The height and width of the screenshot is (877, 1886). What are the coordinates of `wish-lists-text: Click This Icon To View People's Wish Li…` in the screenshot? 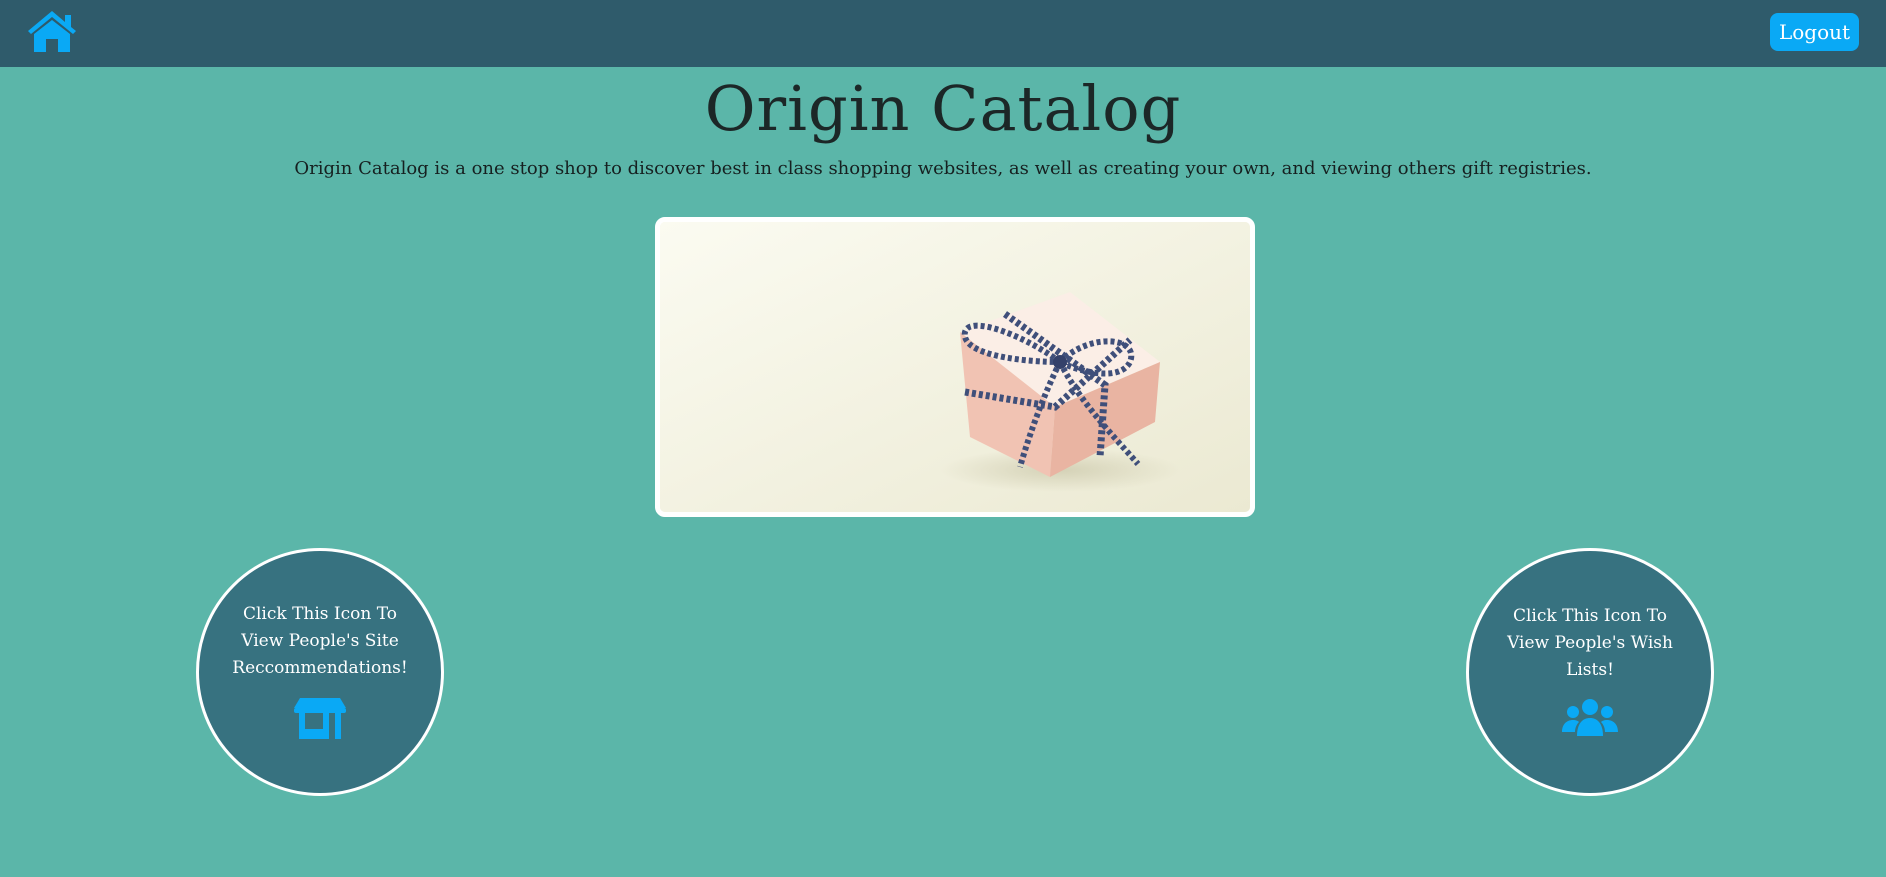 It's located at (1590, 642).